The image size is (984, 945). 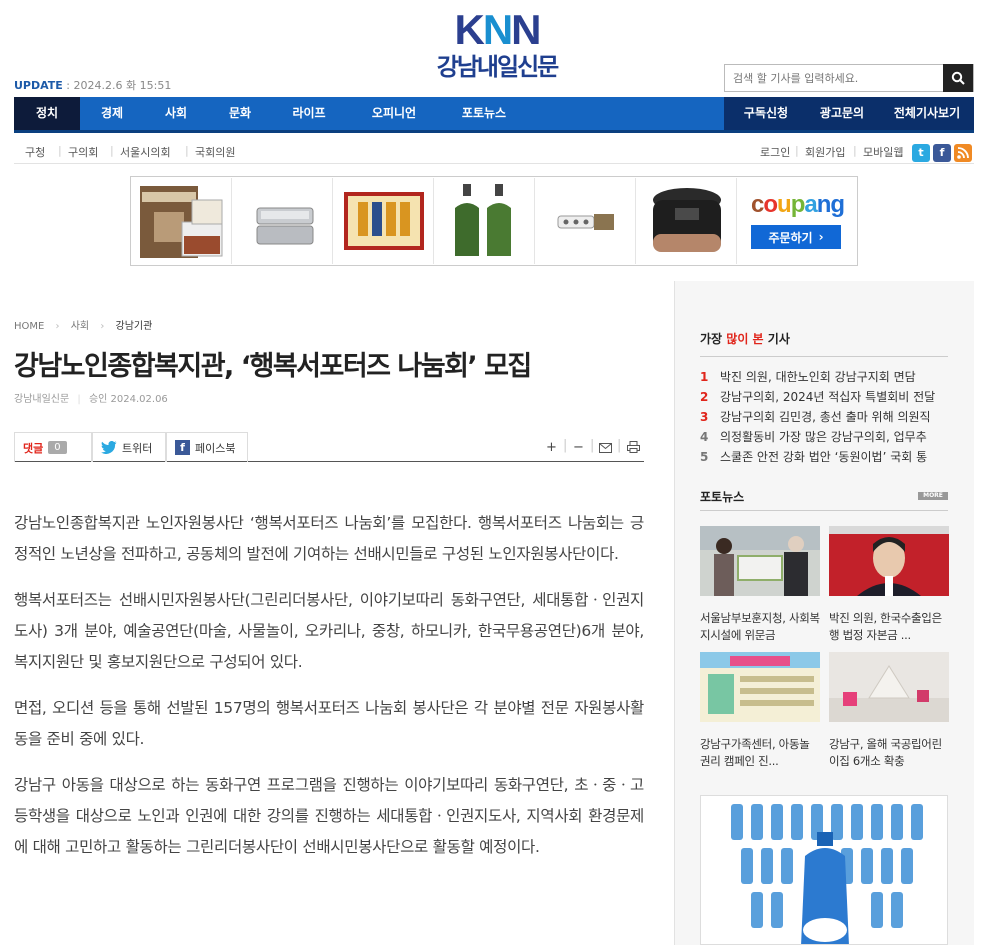 I want to click on twitter-icon: t, so click(x=921, y=153).